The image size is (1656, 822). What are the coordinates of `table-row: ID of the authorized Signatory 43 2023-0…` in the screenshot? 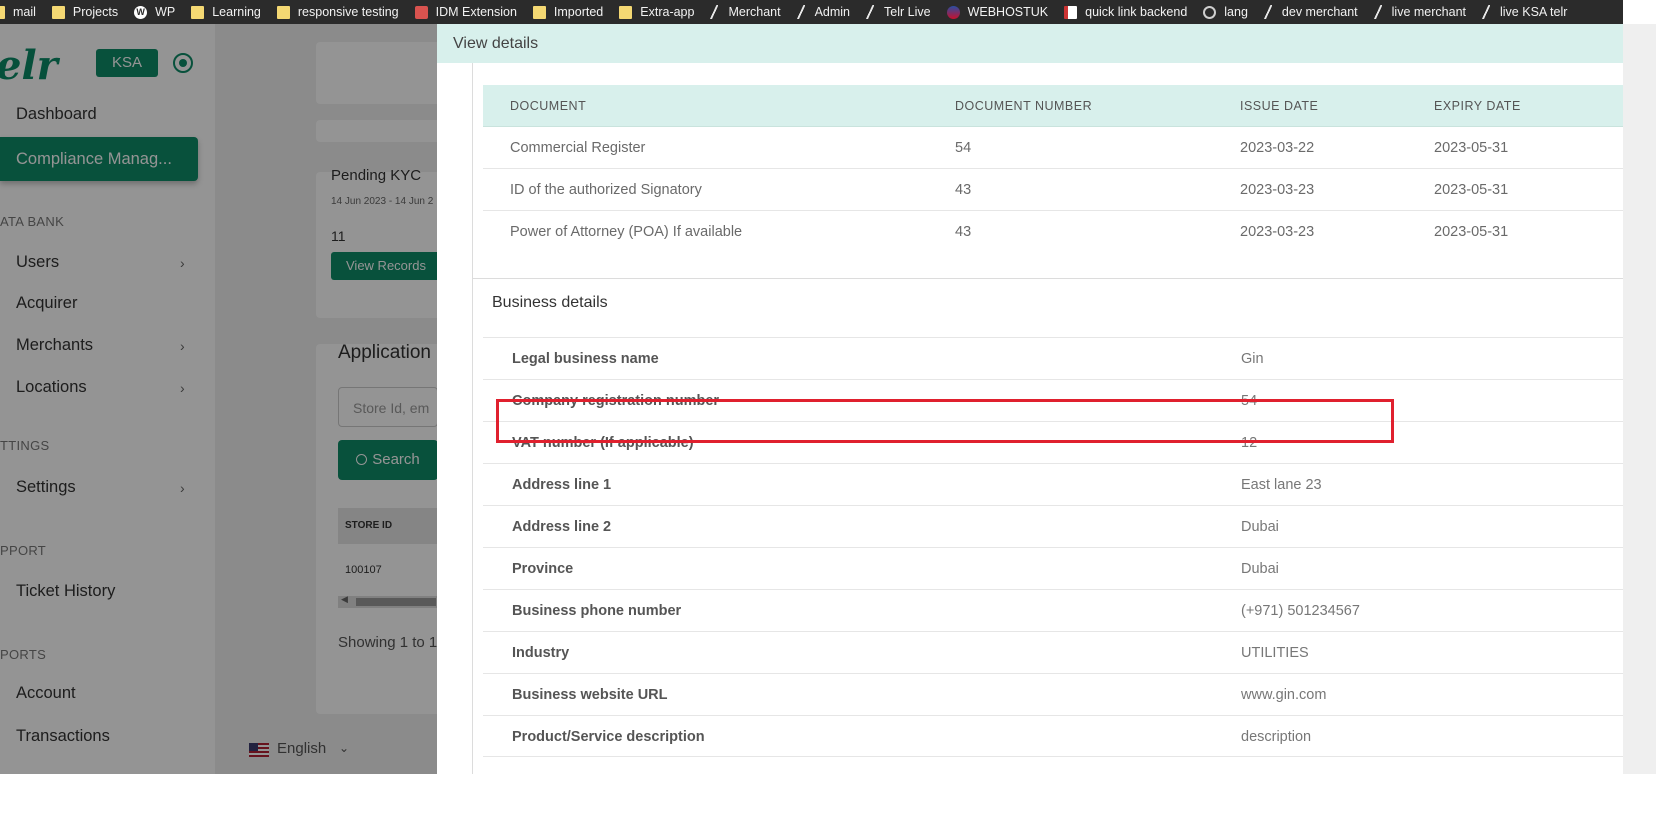 It's located at (1053, 190).